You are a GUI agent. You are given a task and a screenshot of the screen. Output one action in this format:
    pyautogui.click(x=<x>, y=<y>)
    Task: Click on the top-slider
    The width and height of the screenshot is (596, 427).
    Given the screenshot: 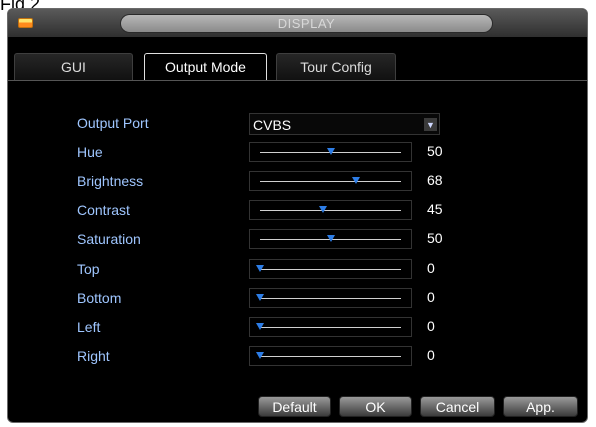 What is the action you would take?
    pyautogui.click(x=330, y=269)
    